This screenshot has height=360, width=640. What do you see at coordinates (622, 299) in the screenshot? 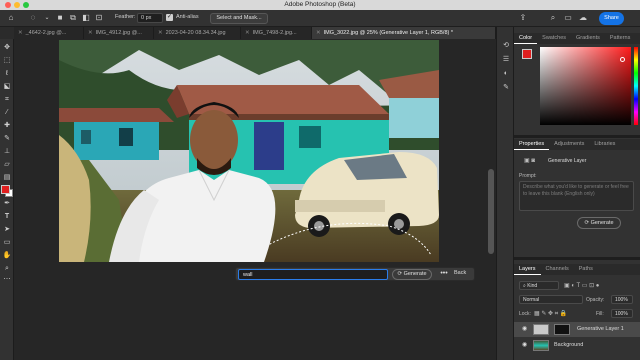
I see `opacity-input: 100%` at bounding box center [622, 299].